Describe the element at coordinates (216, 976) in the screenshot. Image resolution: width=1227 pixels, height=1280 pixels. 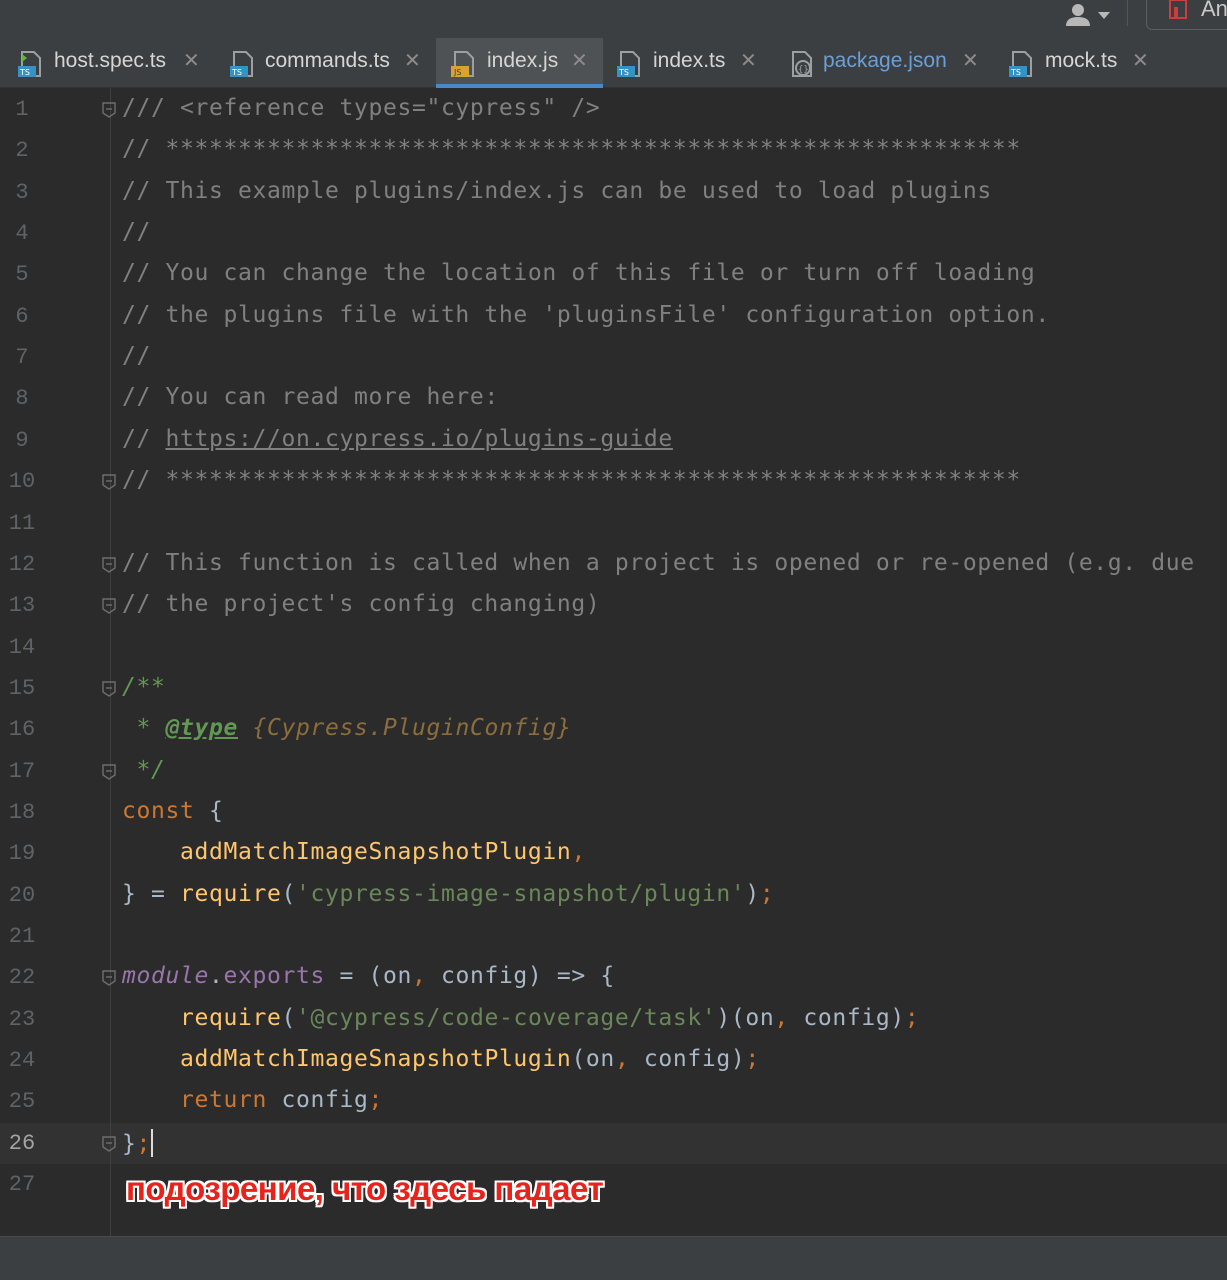
I see `code-text: .` at that location.